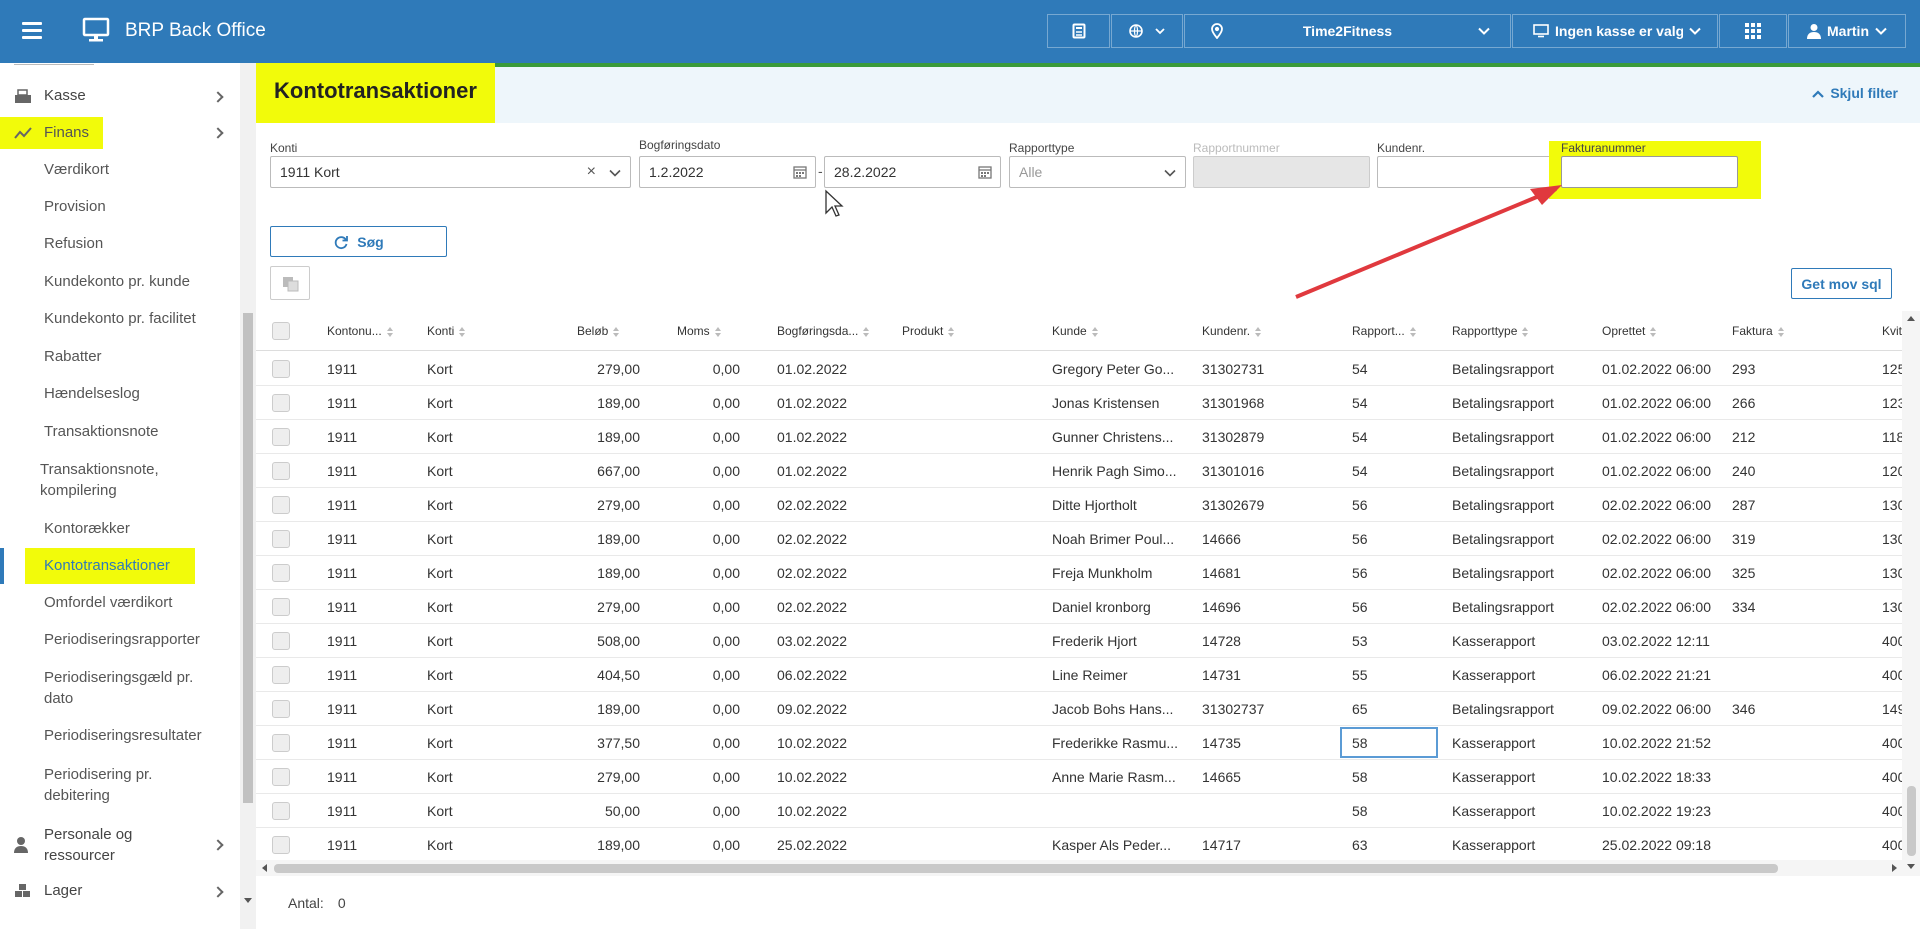 This screenshot has height=929, width=1920. What do you see at coordinates (1752, 331) in the screenshot?
I see `column-header-label: Faktura` at bounding box center [1752, 331].